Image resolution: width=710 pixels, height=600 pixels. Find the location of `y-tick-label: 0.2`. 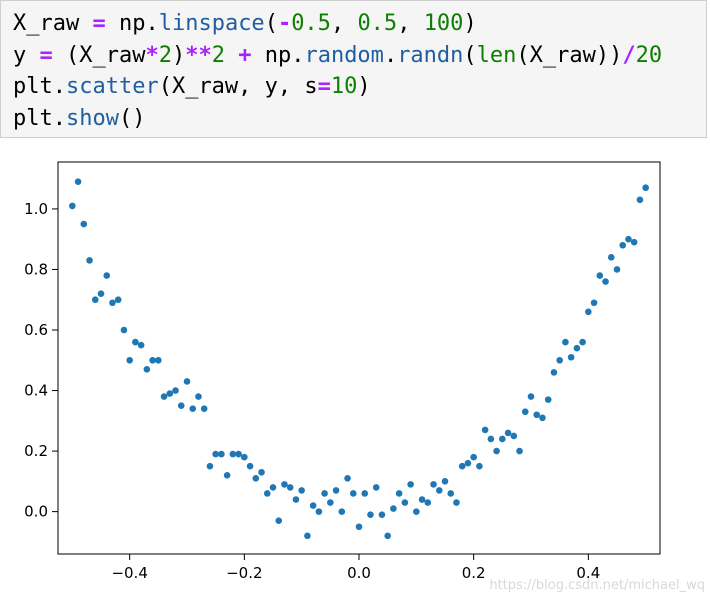

y-tick-label: 0.2 is located at coordinates (36, 451).